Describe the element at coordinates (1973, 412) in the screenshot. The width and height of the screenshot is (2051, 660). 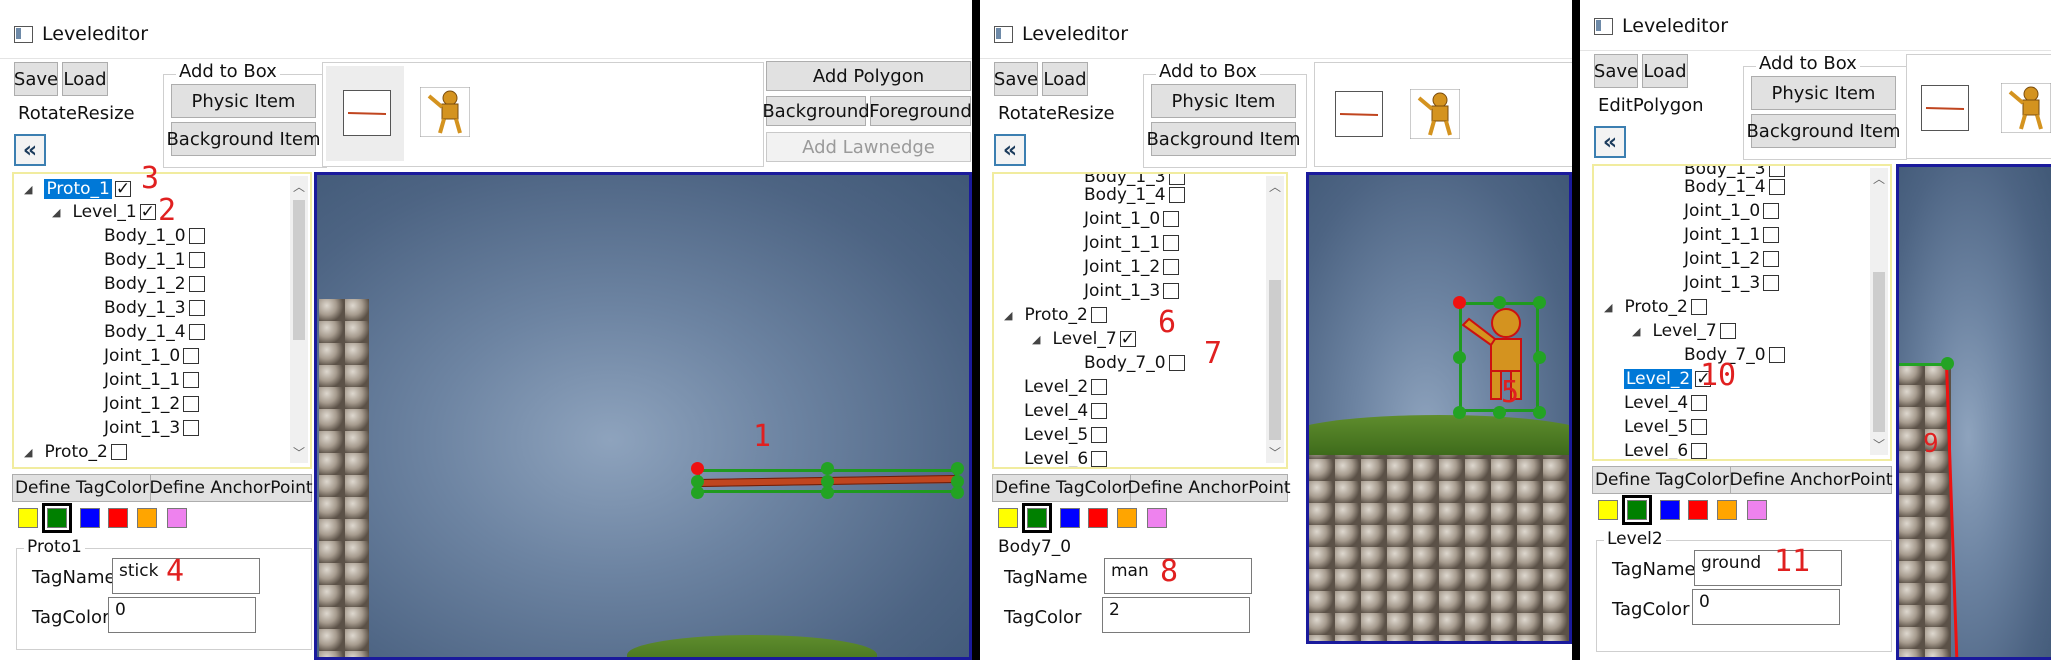
I see `level-canvas: 9` at that location.